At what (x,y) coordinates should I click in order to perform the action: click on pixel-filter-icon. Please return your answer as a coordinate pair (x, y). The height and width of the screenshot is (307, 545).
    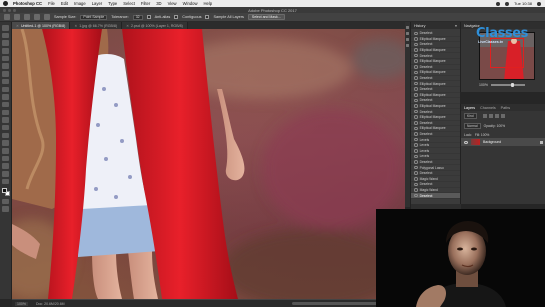
    Looking at the image, I should click on (484, 116).